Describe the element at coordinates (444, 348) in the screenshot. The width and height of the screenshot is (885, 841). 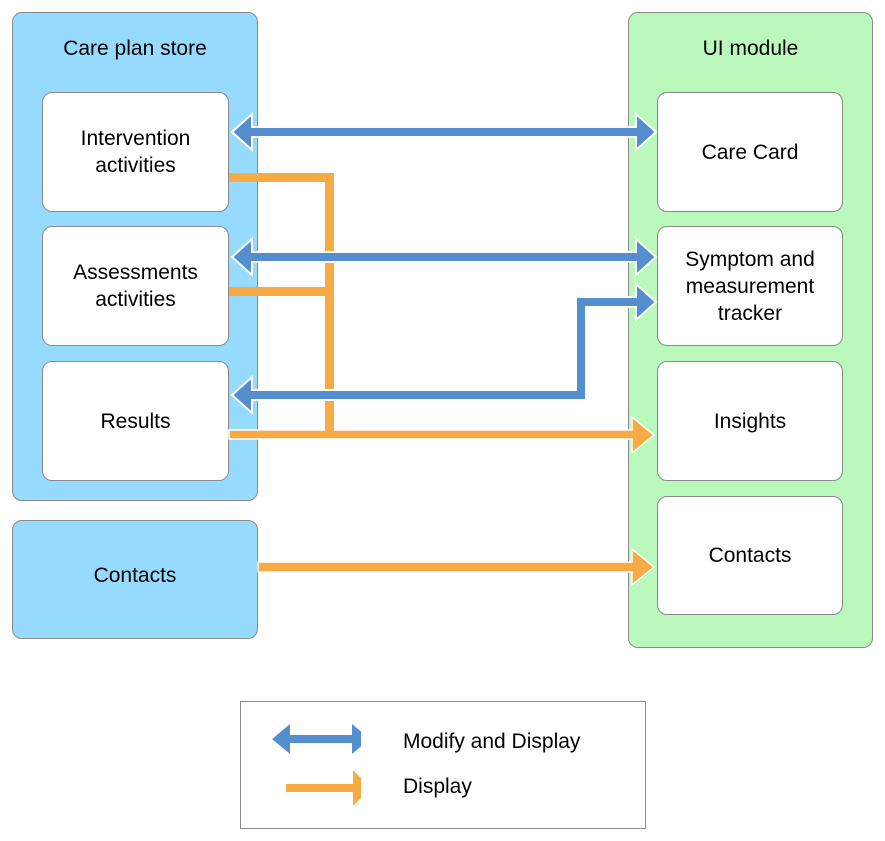
I see `modify-display-arrow-results-symptom` at that location.